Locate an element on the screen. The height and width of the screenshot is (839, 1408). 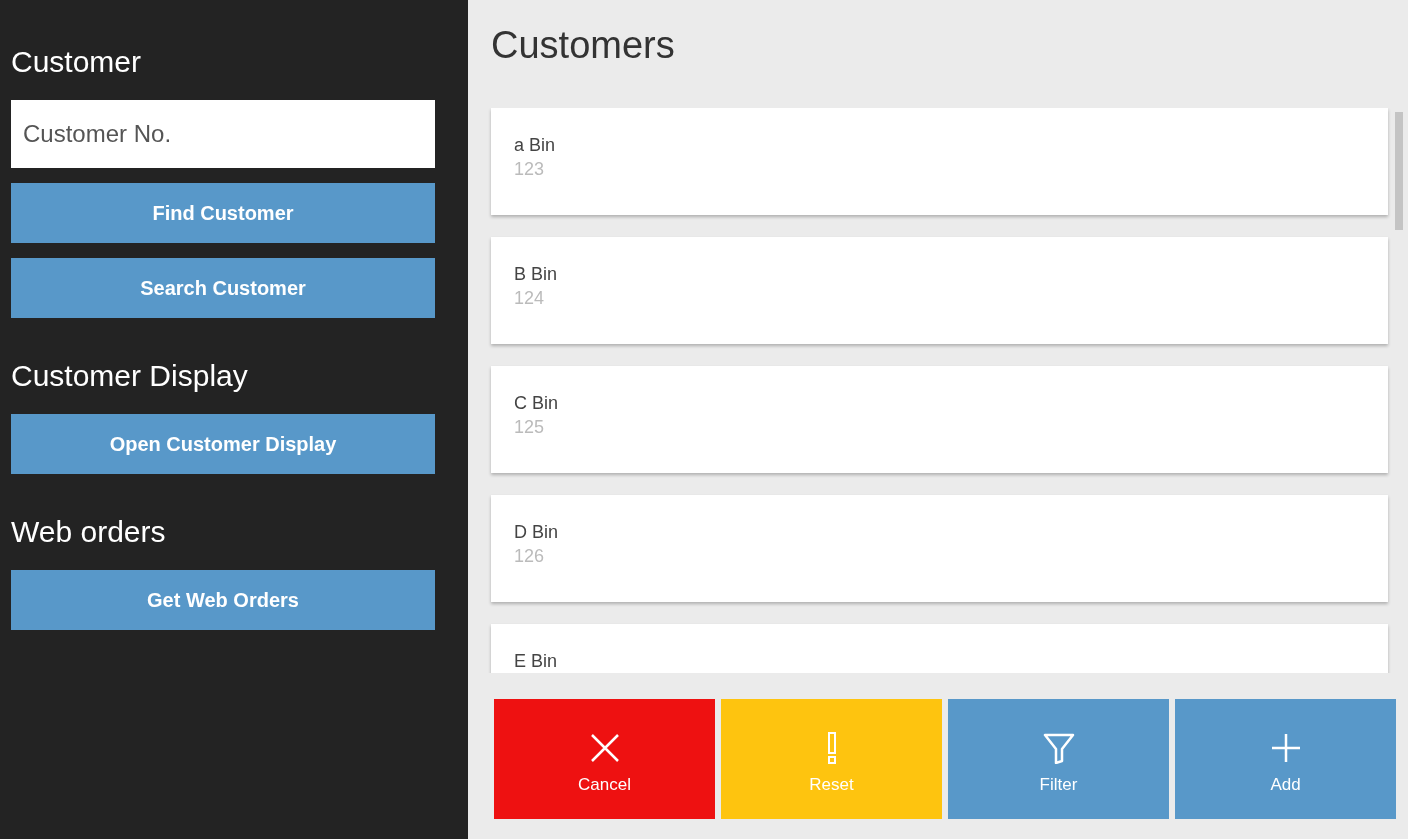
customer-name: B Bin is located at coordinates (536, 274).